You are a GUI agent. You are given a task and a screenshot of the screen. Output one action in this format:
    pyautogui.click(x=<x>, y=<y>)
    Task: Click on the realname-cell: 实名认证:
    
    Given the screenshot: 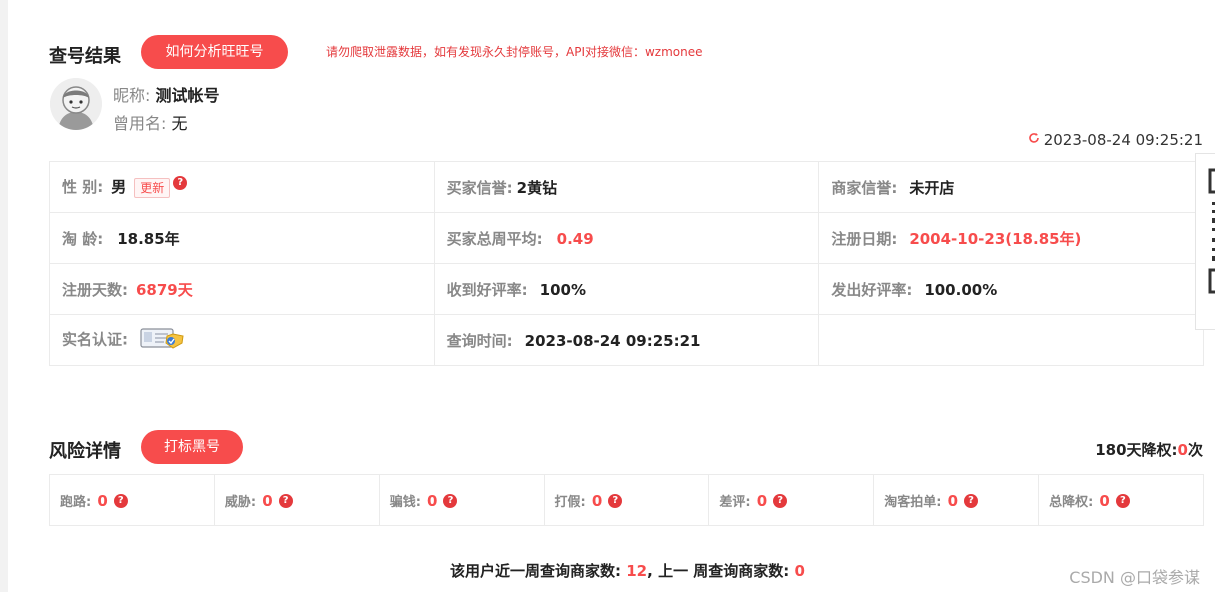 What is the action you would take?
    pyautogui.click(x=242, y=340)
    